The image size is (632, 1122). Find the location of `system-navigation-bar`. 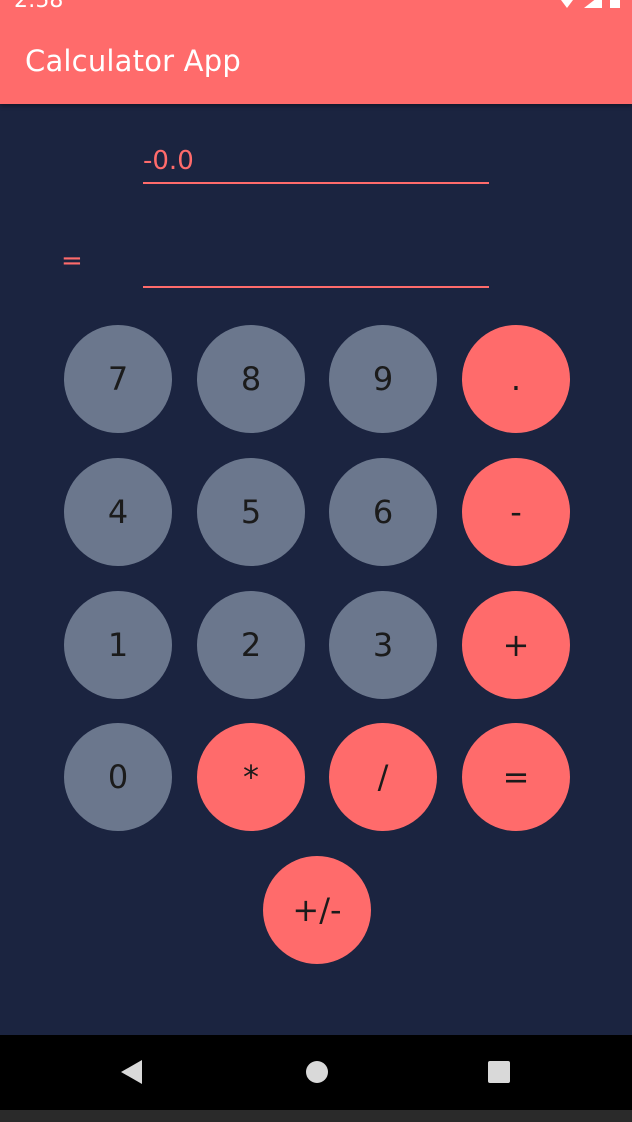

system-navigation-bar is located at coordinates (316, 1072).